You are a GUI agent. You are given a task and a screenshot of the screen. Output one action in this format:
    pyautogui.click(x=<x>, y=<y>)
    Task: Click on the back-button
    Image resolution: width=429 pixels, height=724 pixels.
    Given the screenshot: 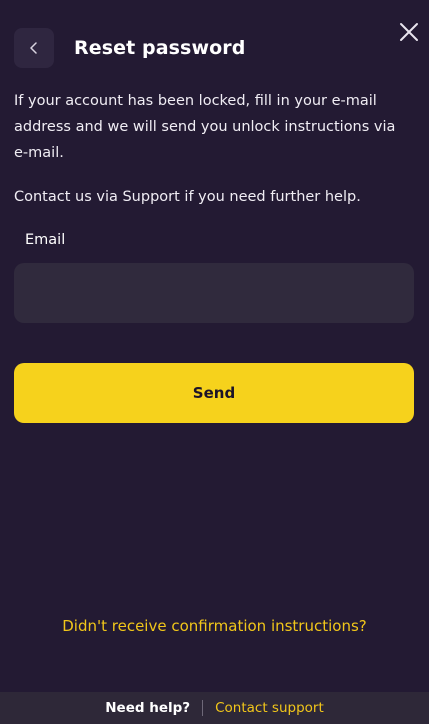 What is the action you would take?
    pyautogui.click(x=34, y=48)
    